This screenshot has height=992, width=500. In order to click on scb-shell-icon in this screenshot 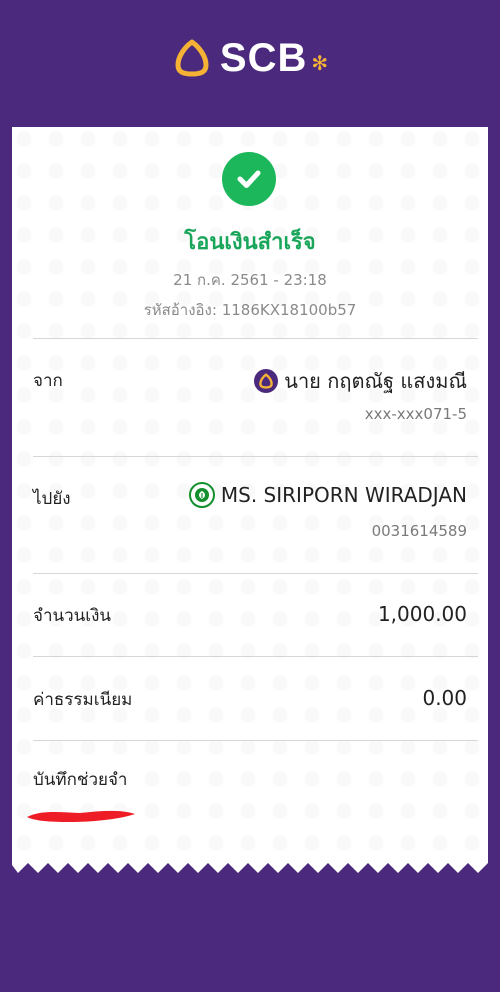, I will do `click(192, 58)`.